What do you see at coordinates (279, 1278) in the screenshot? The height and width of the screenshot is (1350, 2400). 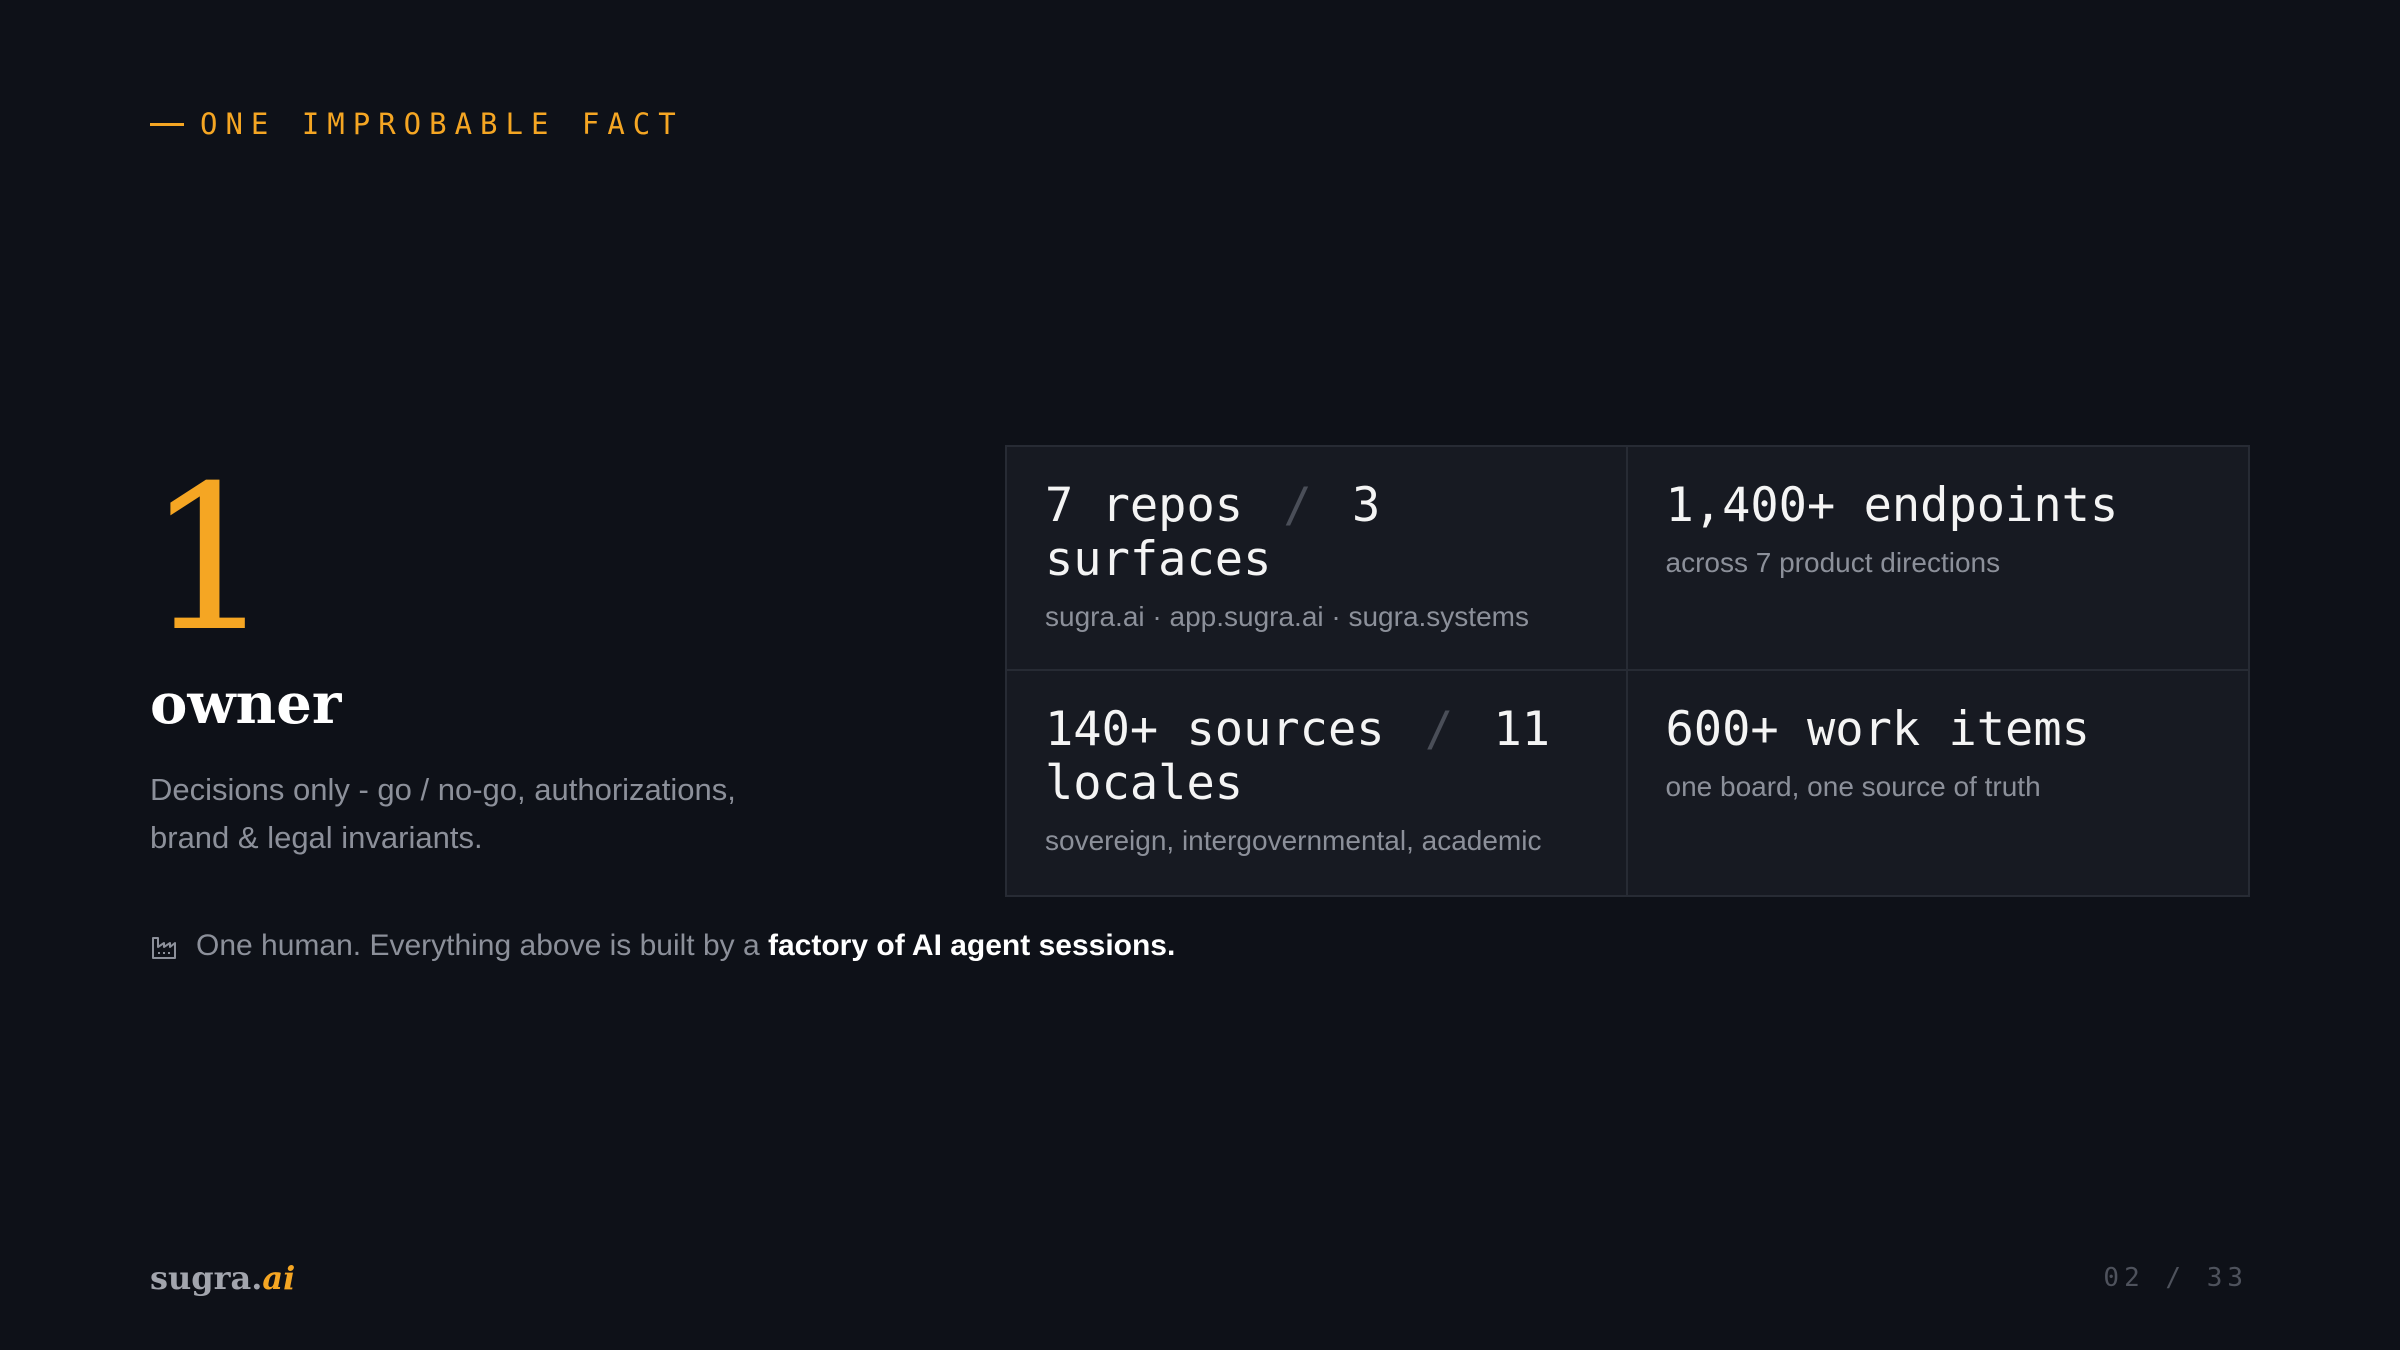 I see `logo-accent: ai` at bounding box center [279, 1278].